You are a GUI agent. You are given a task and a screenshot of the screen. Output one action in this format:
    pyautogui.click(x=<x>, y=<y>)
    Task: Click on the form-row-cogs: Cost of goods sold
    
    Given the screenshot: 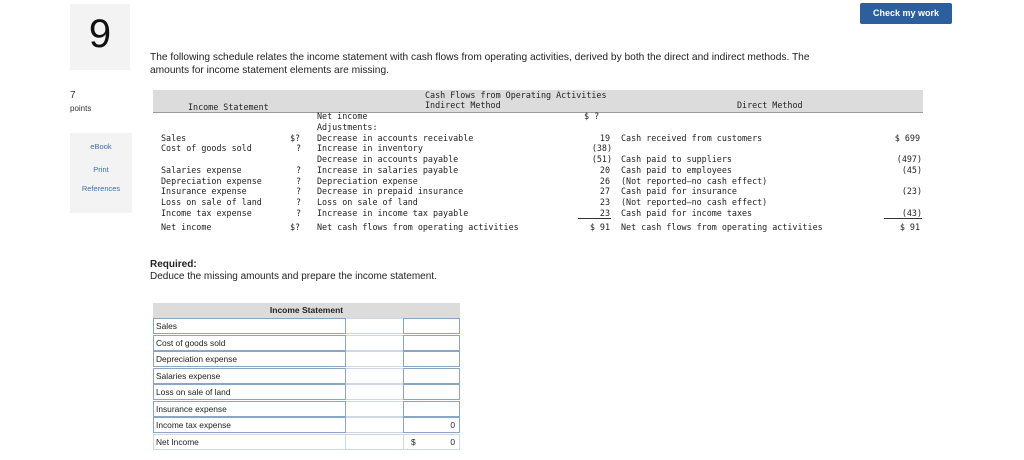 What is the action you would take?
    pyautogui.click(x=306, y=343)
    